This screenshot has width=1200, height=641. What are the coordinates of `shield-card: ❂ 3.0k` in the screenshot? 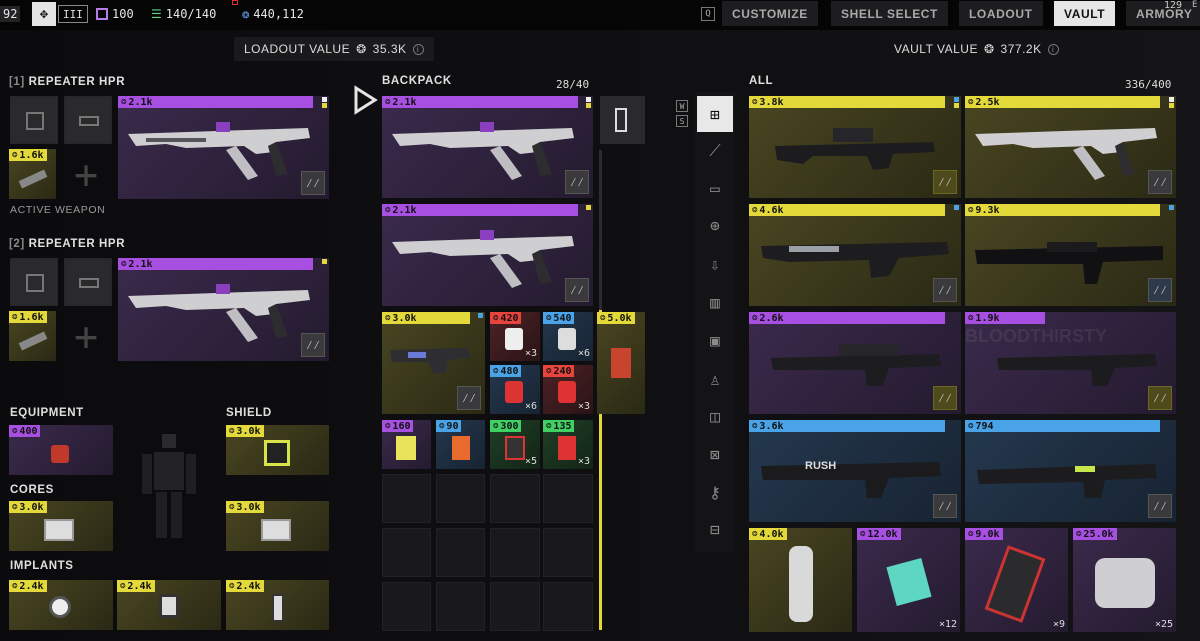 It's located at (277, 450).